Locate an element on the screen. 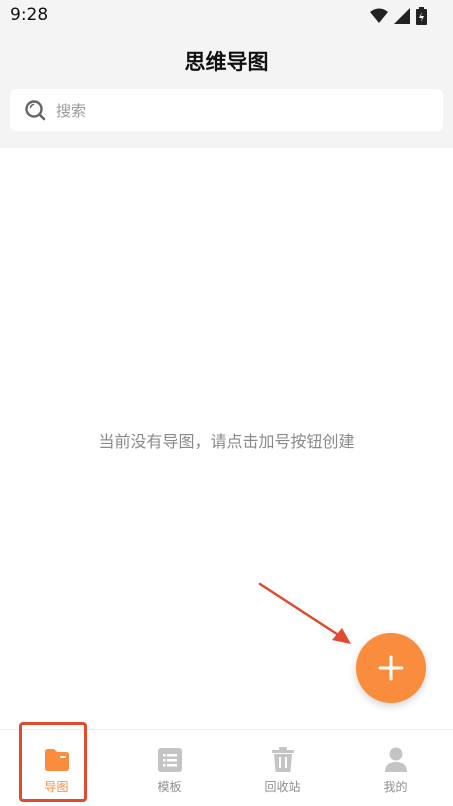 The width and height of the screenshot is (453, 806). status-time: 9:28 is located at coordinates (29, 15).